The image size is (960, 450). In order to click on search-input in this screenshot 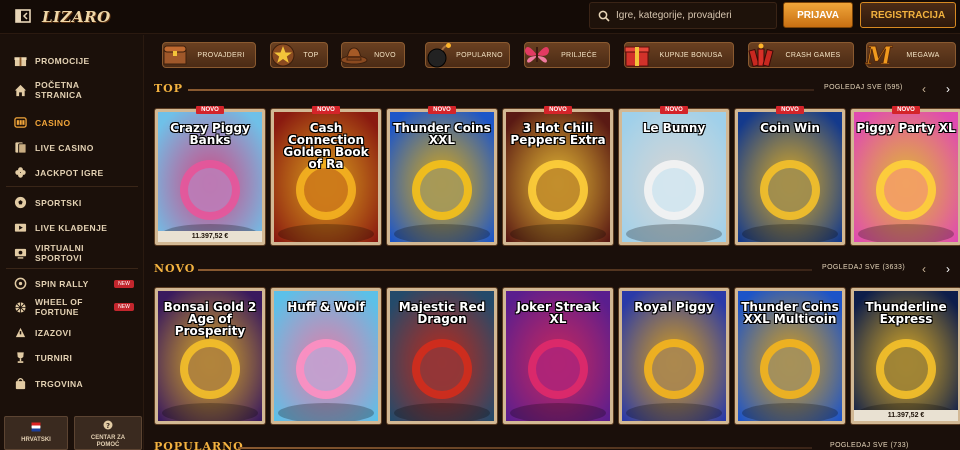, I will do `click(696, 15)`.